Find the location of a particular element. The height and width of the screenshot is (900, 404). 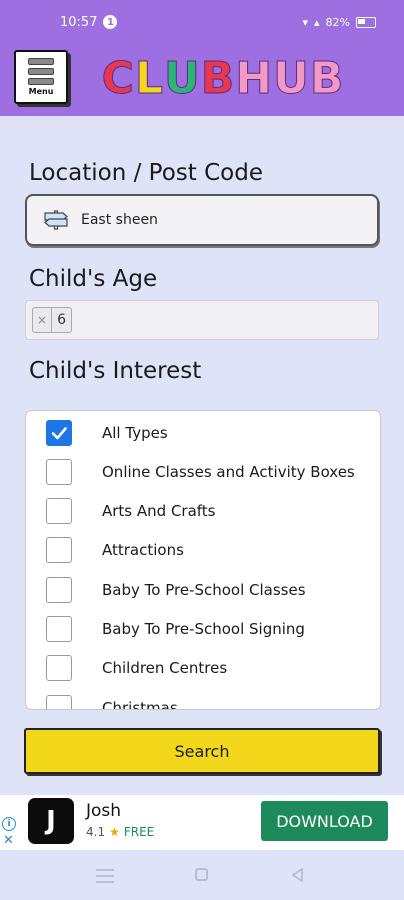

age-chip-value: 6 is located at coordinates (61, 320).